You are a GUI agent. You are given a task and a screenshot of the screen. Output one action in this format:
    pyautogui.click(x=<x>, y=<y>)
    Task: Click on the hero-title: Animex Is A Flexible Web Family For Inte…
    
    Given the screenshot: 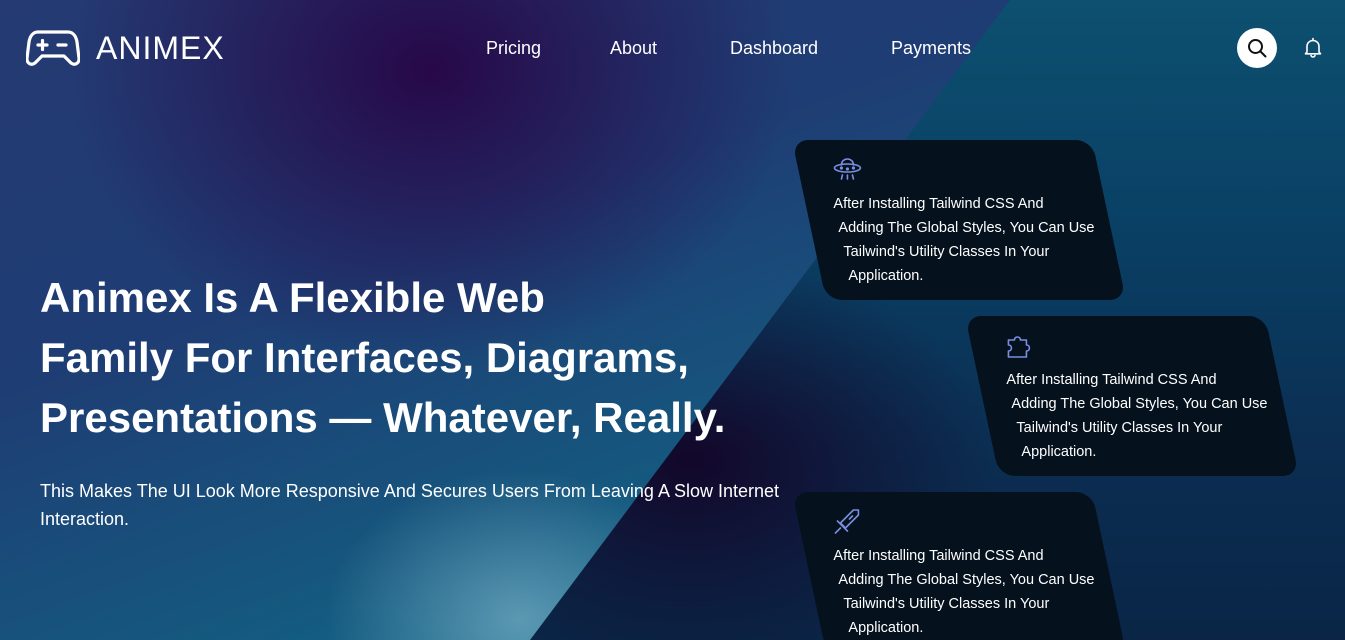 What is the action you would take?
    pyautogui.click(x=383, y=357)
    